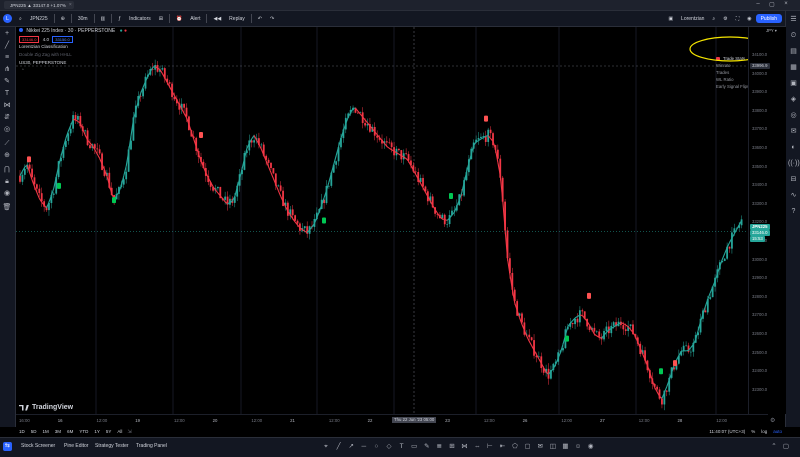 Image resolution: width=800 pixels, height=457 pixels. What do you see at coordinates (758, 4) in the screenshot?
I see `minimize-icon: –` at bounding box center [758, 4].